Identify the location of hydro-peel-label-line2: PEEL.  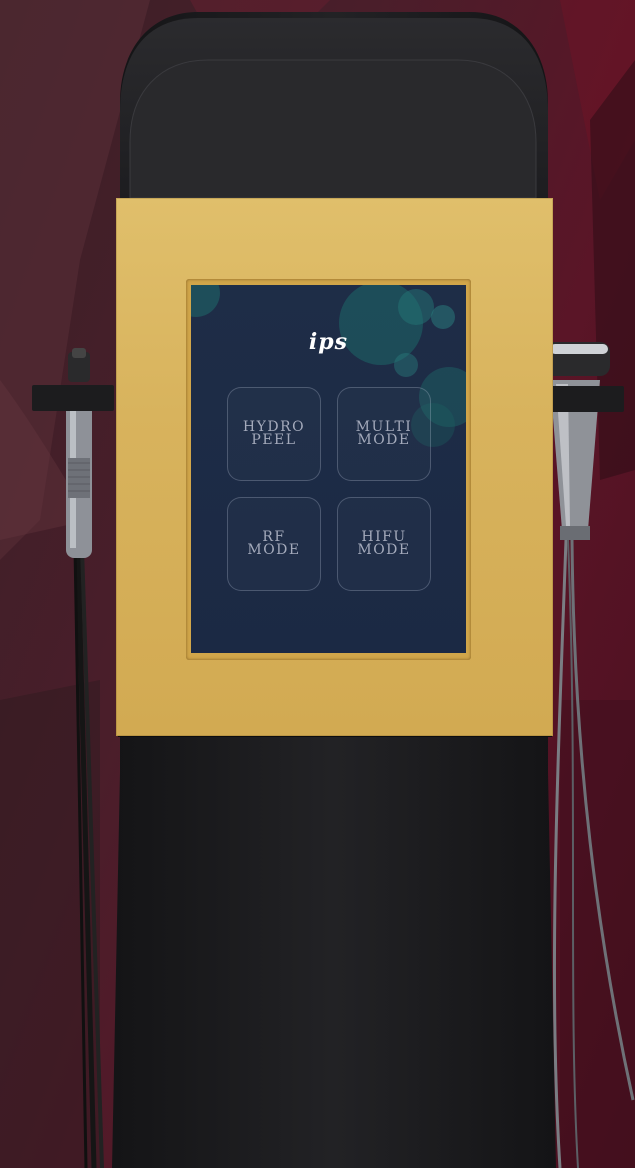
(274, 440).